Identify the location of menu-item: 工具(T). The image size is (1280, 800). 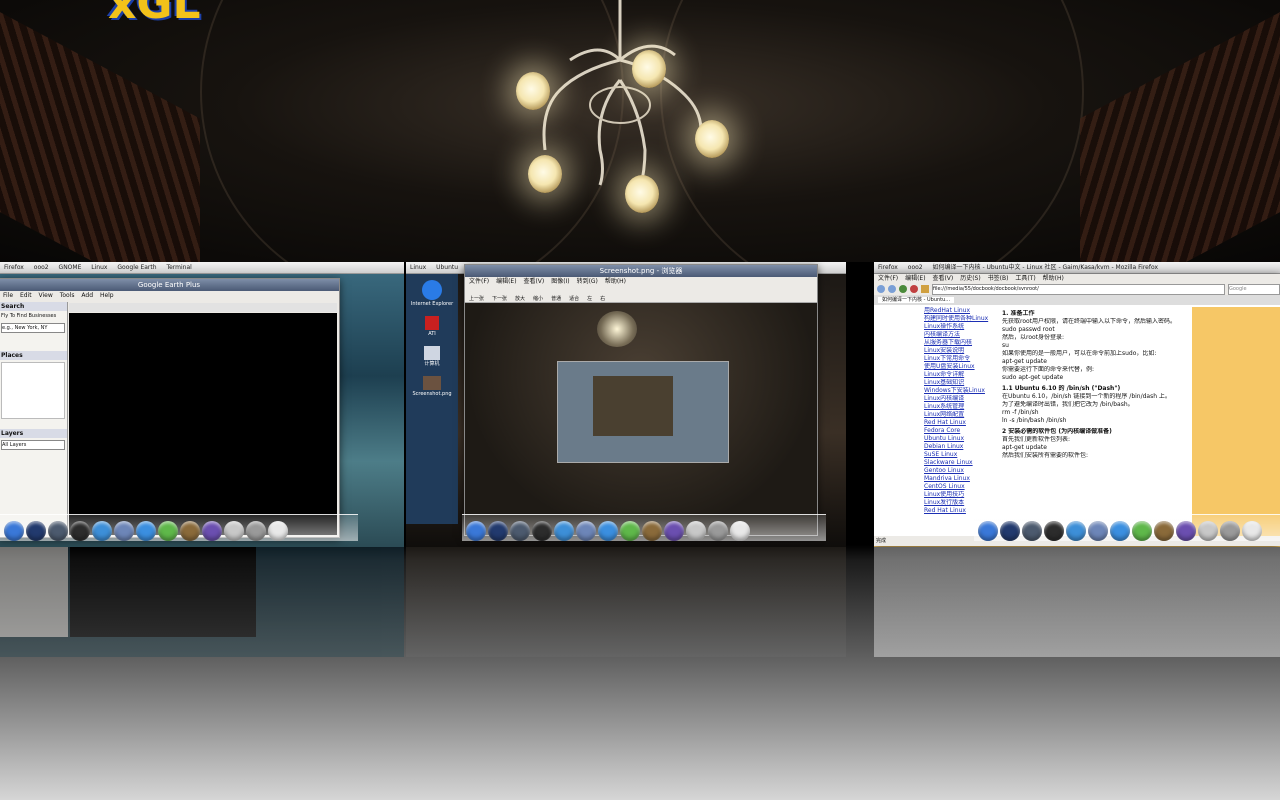
(1025, 278).